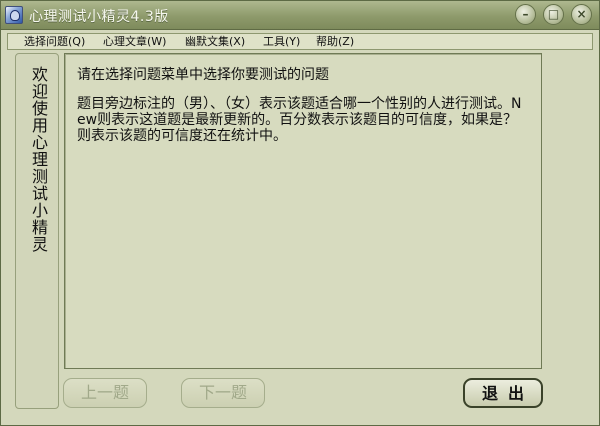 The height and width of the screenshot is (426, 600). Describe the element at coordinates (281, 41) in the screenshot. I see `menu-tools: 工具(Y)` at that location.